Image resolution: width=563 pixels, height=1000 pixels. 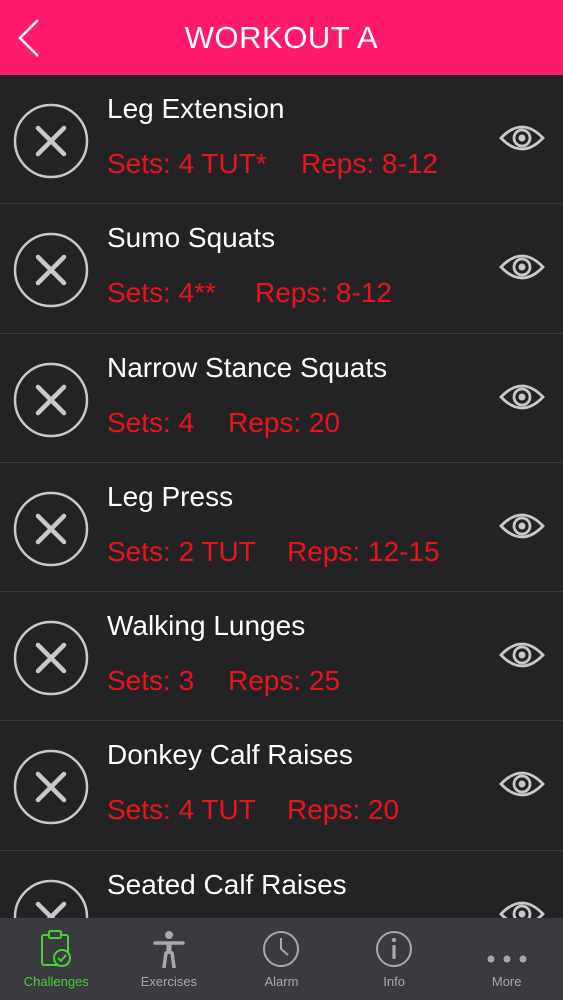 What do you see at coordinates (230, 755) in the screenshot?
I see `exercise-name: Donkey Calf Raises` at bounding box center [230, 755].